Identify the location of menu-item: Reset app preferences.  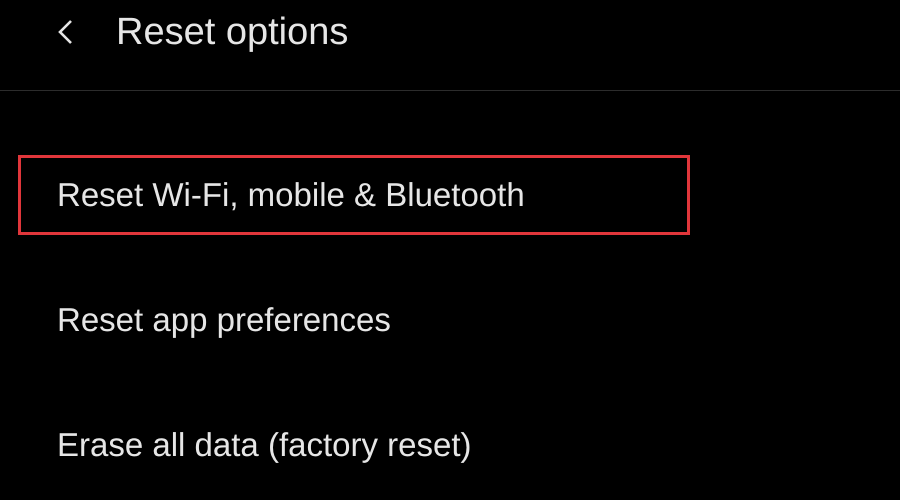
(354, 320).